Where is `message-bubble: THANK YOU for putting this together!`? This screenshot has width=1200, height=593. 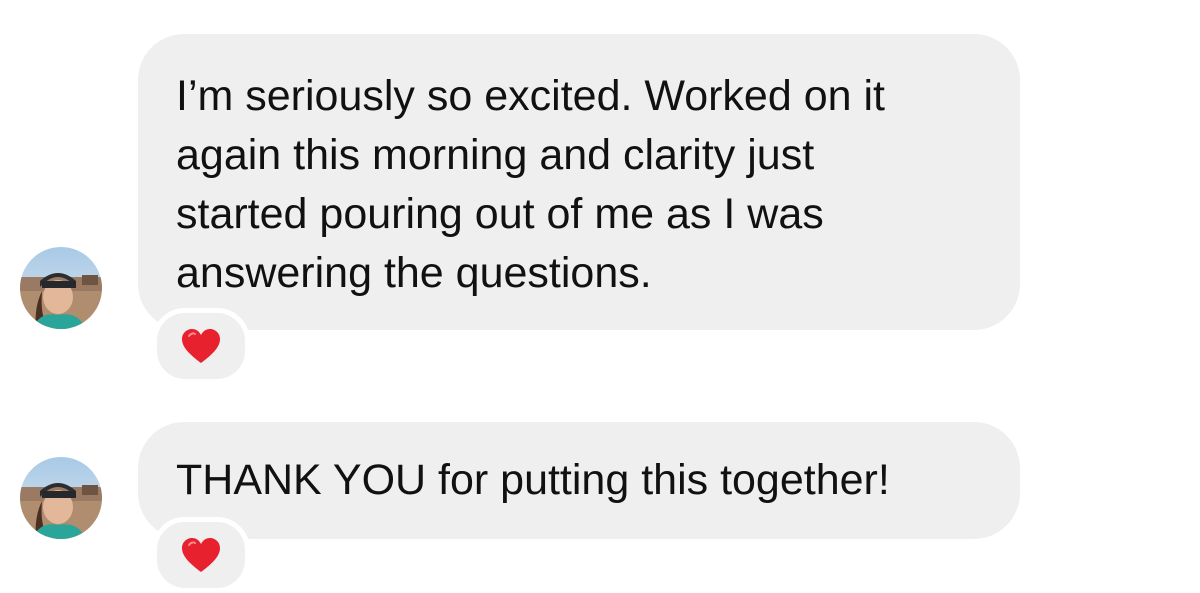 message-bubble: THANK YOU for putting this together! is located at coordinates (579, 480).